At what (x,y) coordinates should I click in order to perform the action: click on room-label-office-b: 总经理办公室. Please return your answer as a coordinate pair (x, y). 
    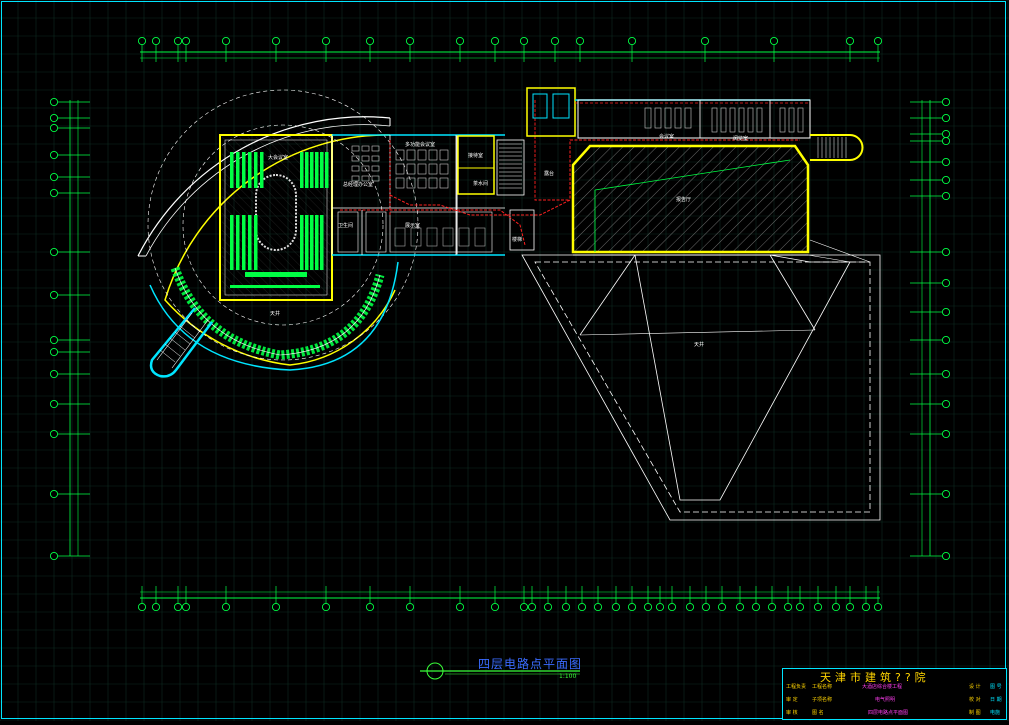
    Looking at the image, I should click on (358, 185).